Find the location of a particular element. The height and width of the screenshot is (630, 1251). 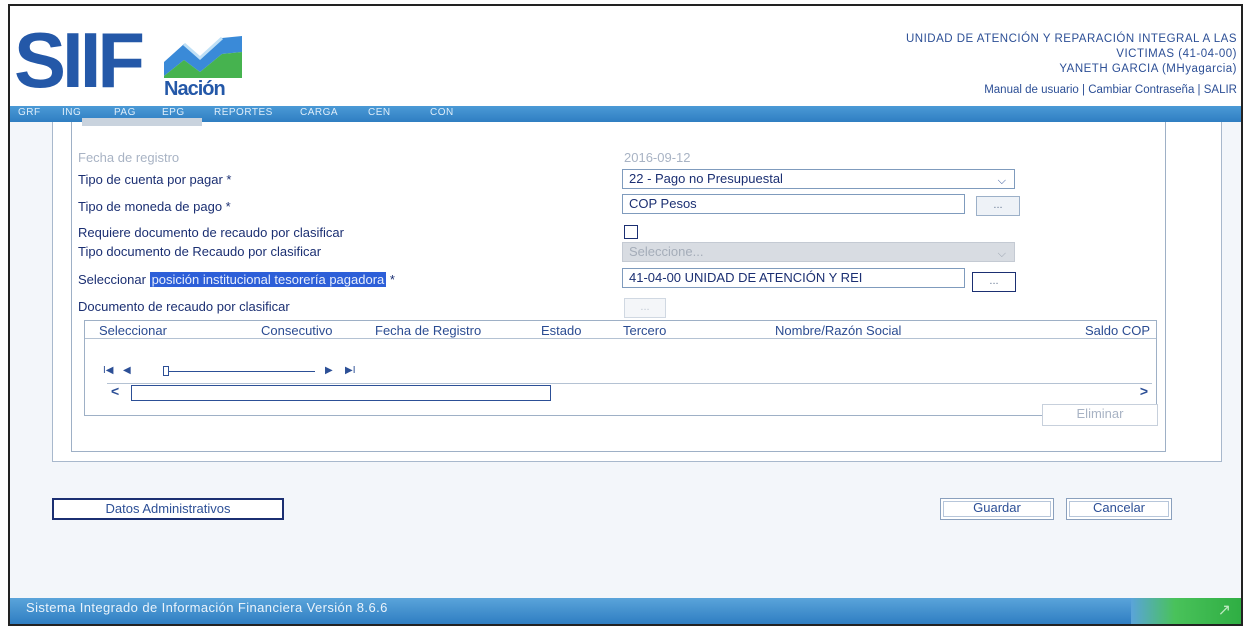

fieldset-legend is located at coordinates (142, 122).